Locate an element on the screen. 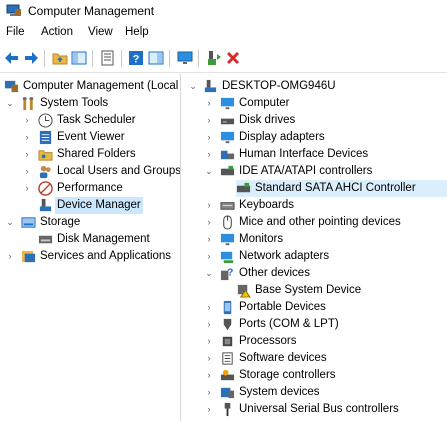  up-folder-icon is located at coordinates (60, 58).